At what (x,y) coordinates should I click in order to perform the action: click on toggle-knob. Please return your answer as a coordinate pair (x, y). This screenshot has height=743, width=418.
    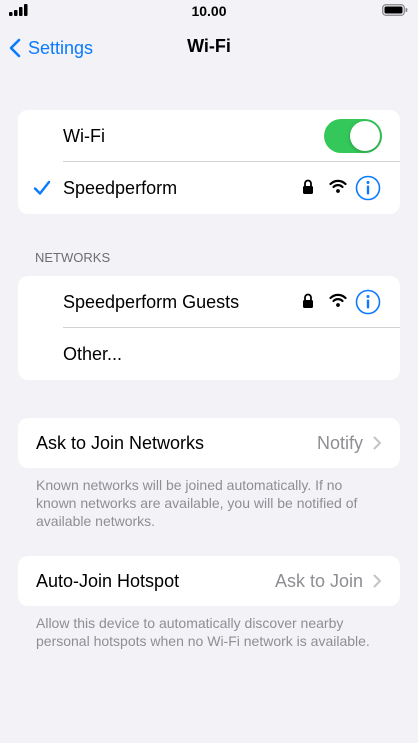
    Looking at the image, I should click on (365, 136).